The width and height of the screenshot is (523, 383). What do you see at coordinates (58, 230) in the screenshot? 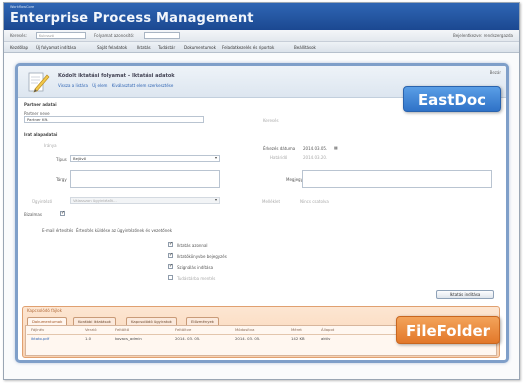
I see `notify-label: E-mail értesítés` at bounding box center [58, 230].